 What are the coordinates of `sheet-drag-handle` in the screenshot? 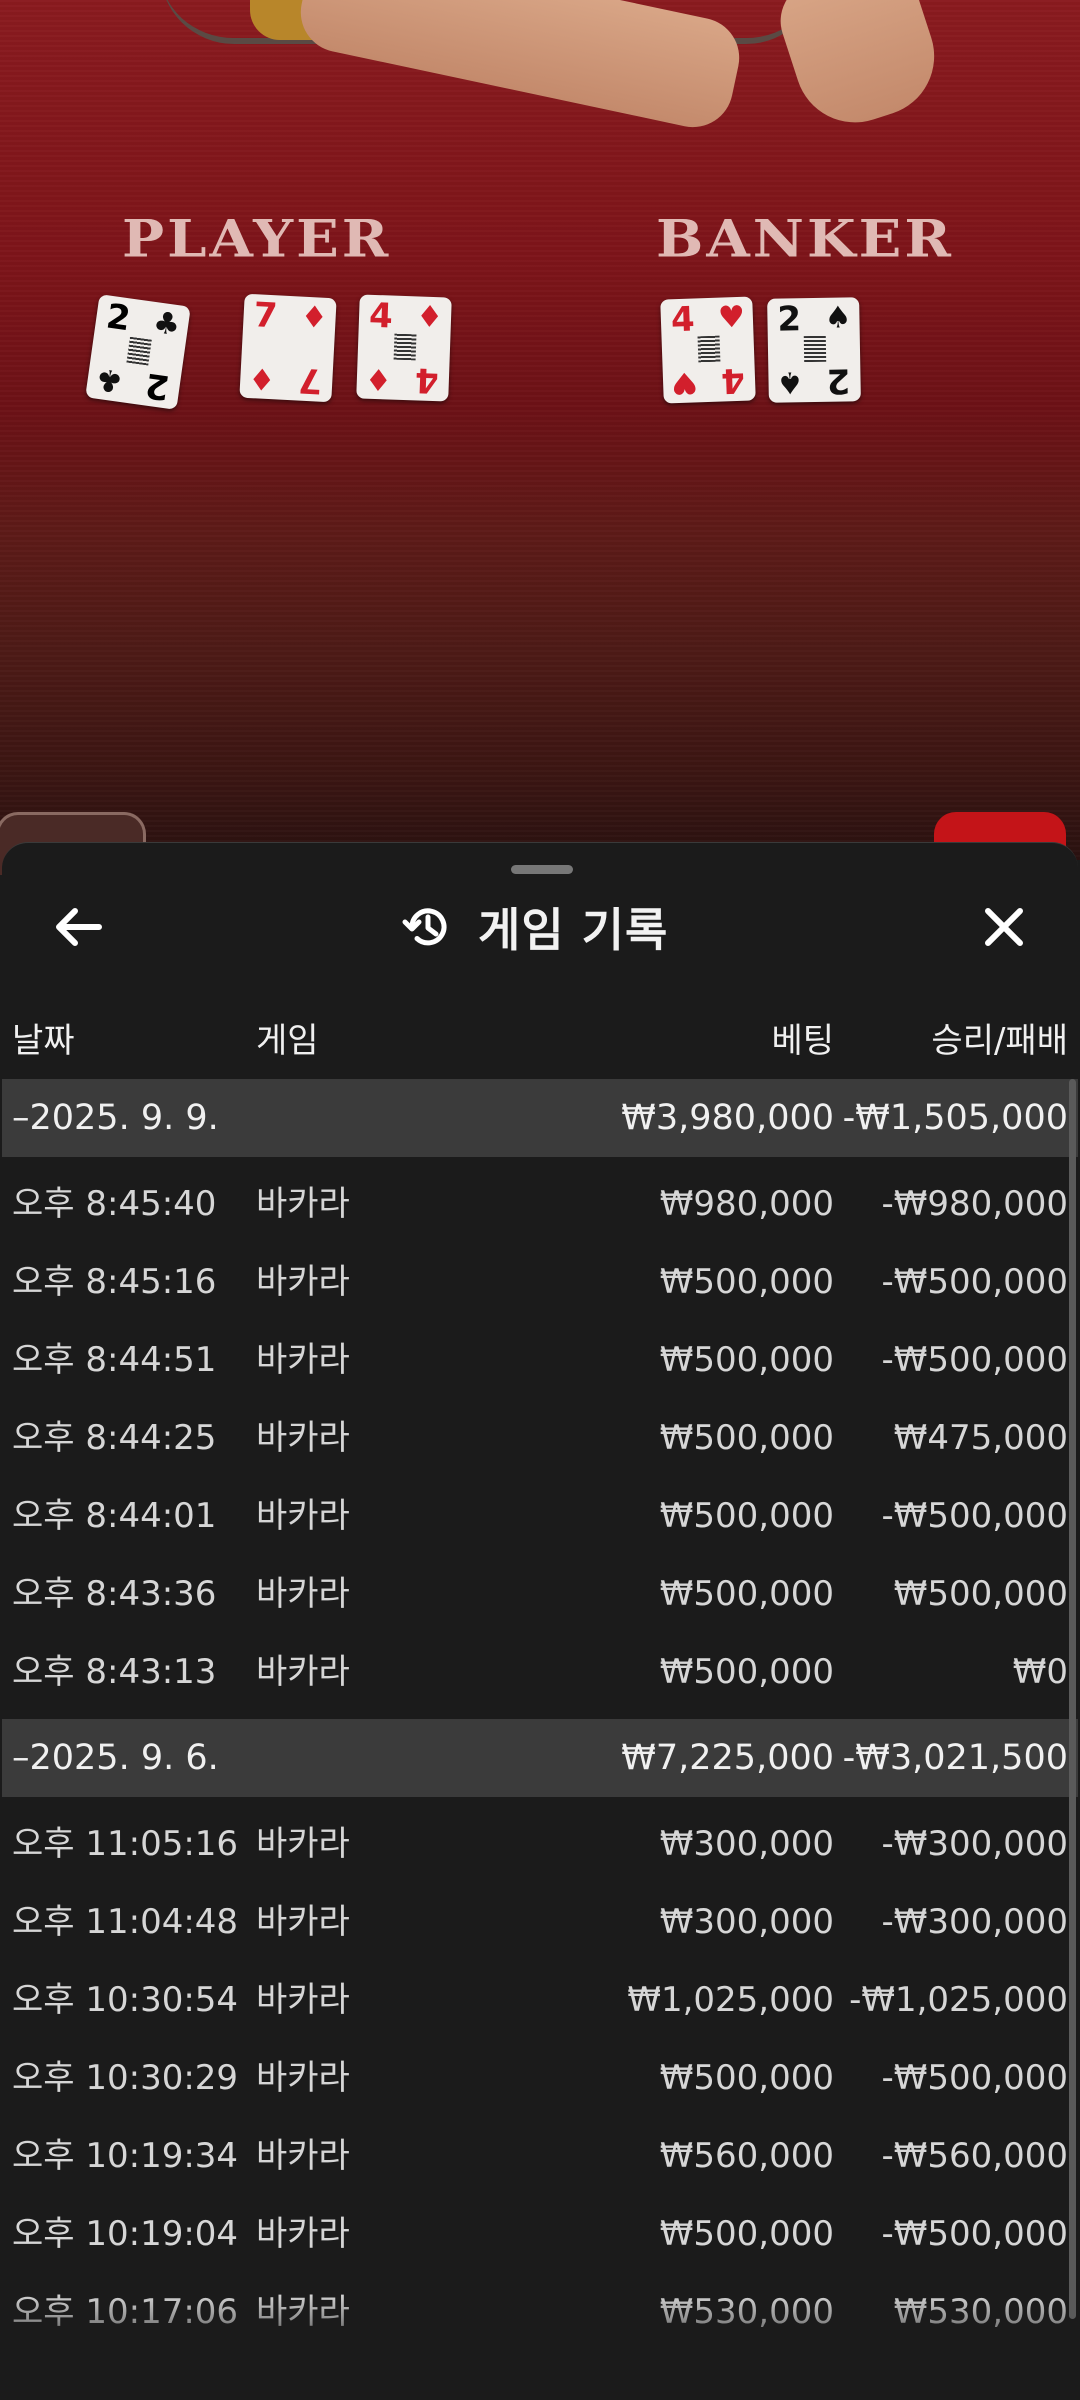 It's located at (542, 869).